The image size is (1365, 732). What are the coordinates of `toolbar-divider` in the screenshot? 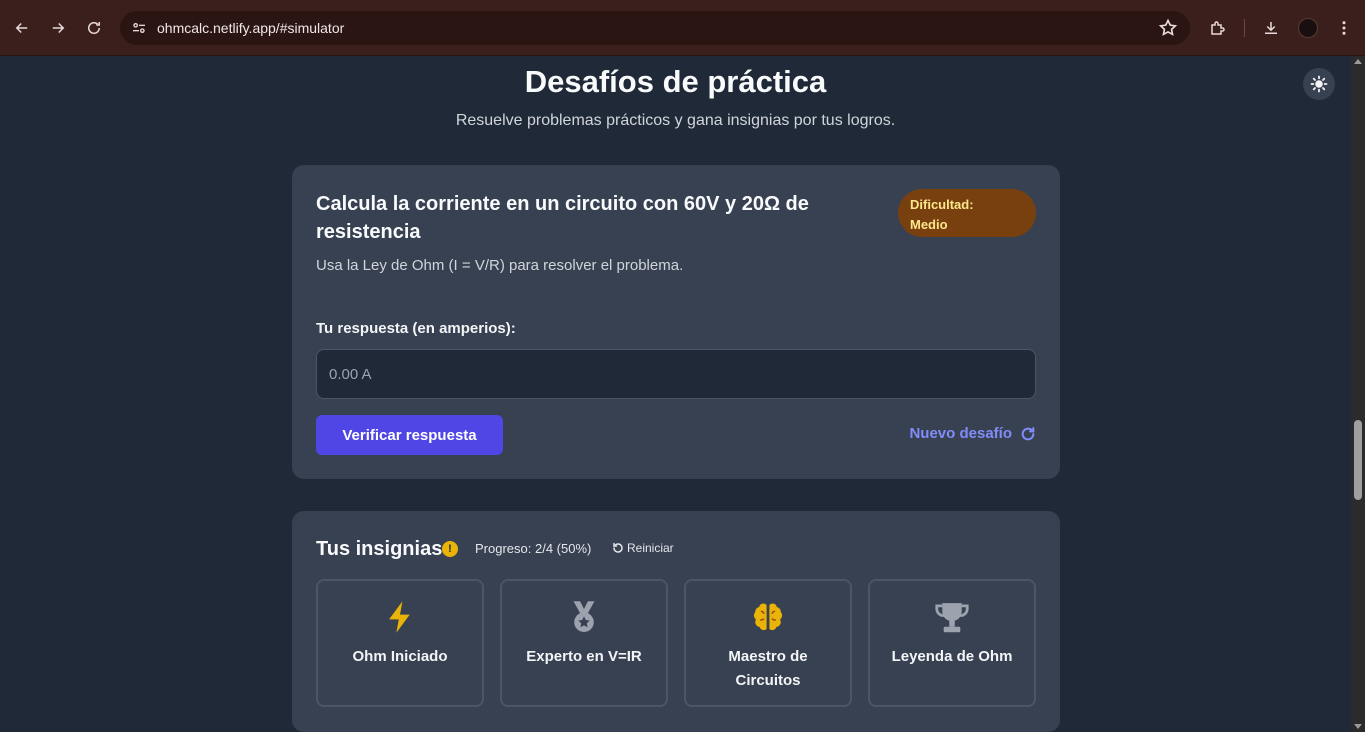 It's located at (1244, 28).